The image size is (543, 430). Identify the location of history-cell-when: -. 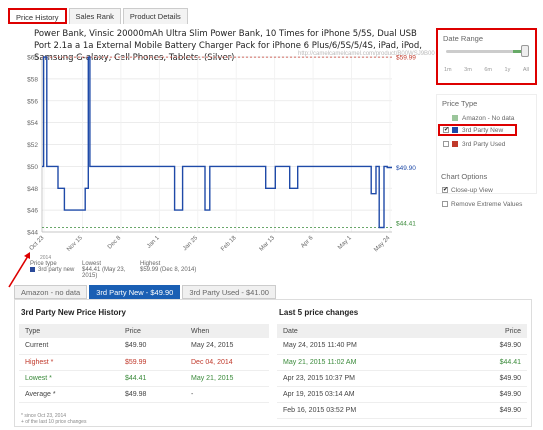
(227, 394).